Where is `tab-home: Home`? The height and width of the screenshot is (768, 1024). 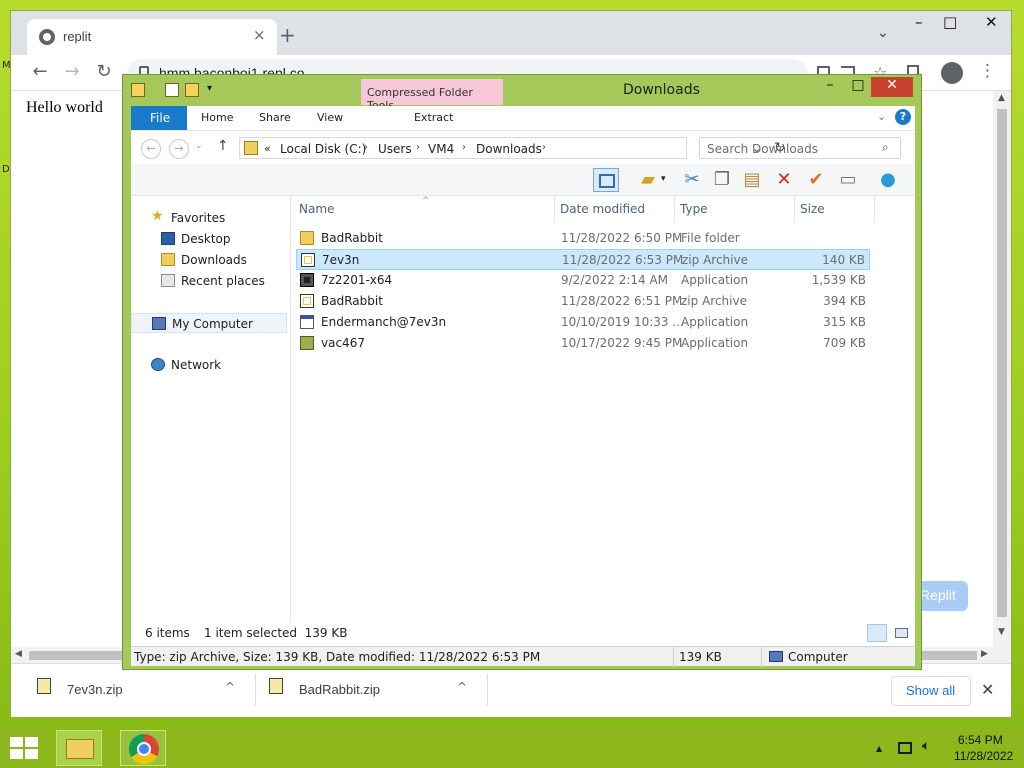 tab-home: Home is located at coordinates (217, 117).